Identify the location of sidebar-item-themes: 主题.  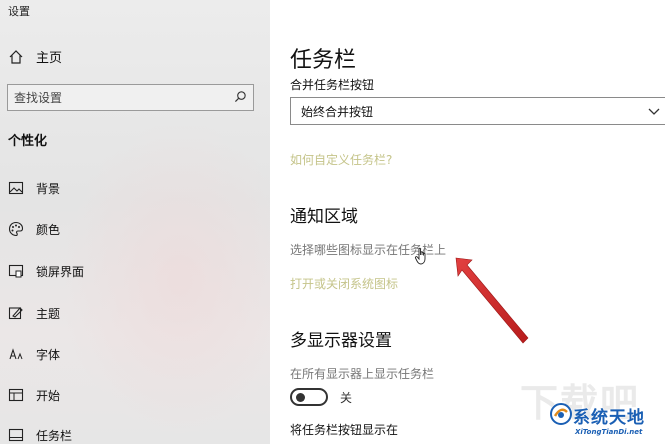
(34, 313).